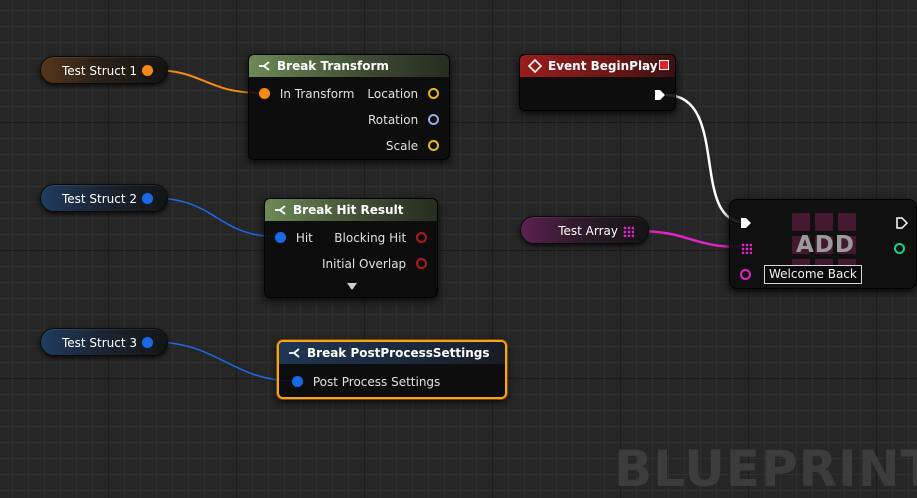 Image resolution: width=917 pixels, height=498 pixels. I want to click on node-title: Break PostProcessSettings, so click(398, 353).